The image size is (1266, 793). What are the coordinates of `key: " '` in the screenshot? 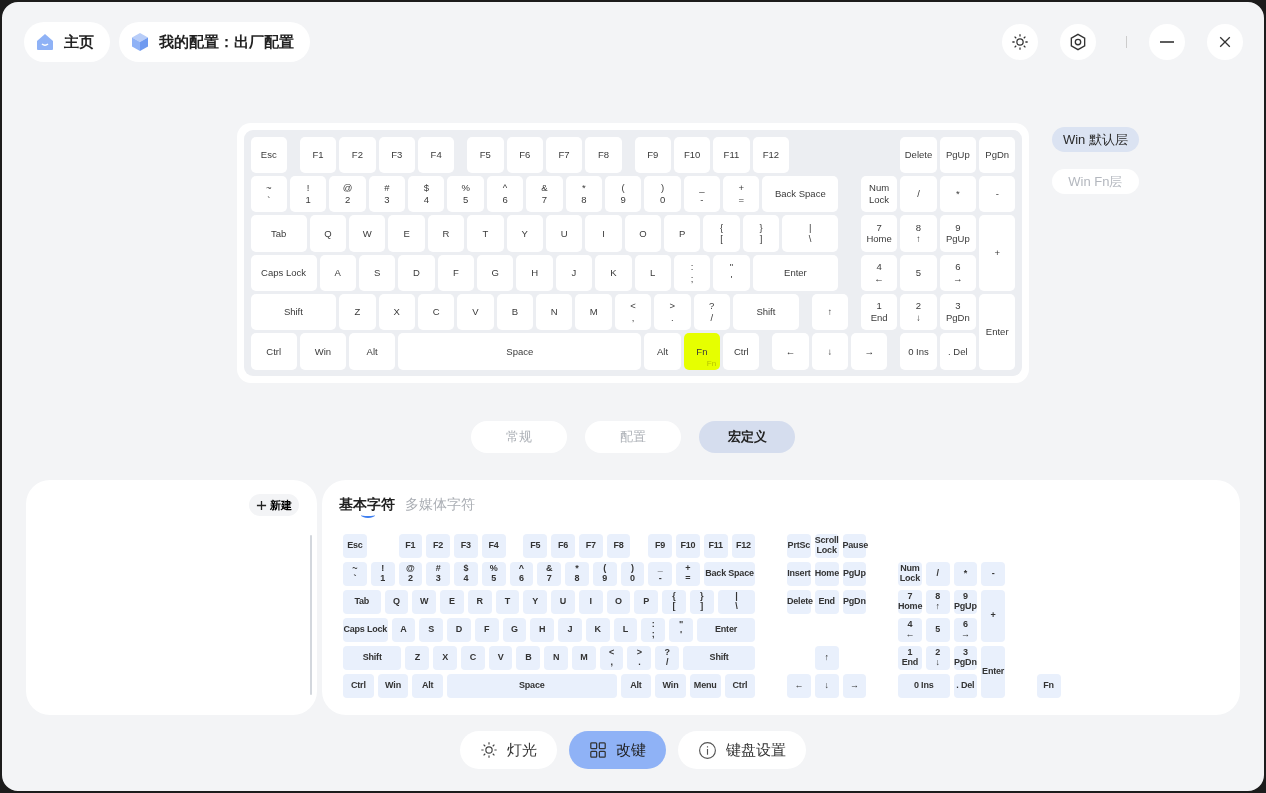 It's located at (731, 273).